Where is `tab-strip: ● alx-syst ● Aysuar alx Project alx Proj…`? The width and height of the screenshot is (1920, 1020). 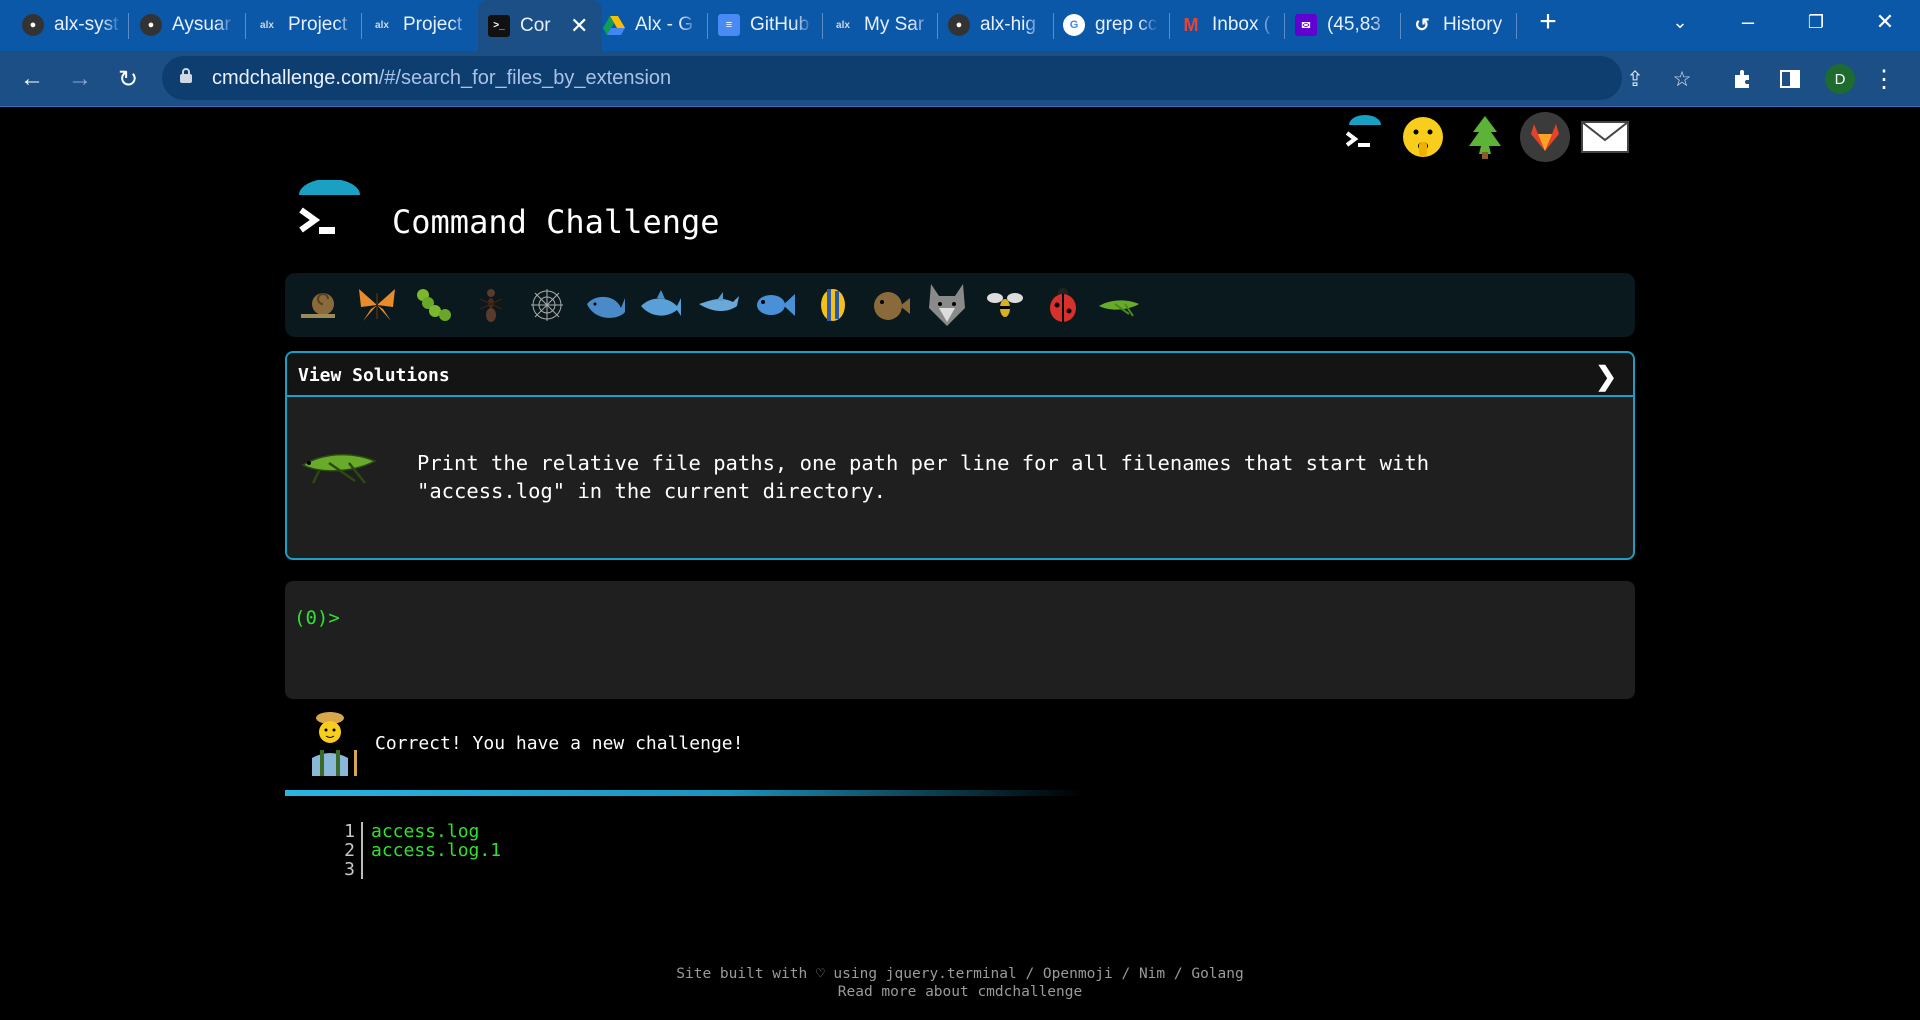
tab-strip: ● alx-syst ● Aysuar alx Project alx Proj… is located at coordinates (960, 25).